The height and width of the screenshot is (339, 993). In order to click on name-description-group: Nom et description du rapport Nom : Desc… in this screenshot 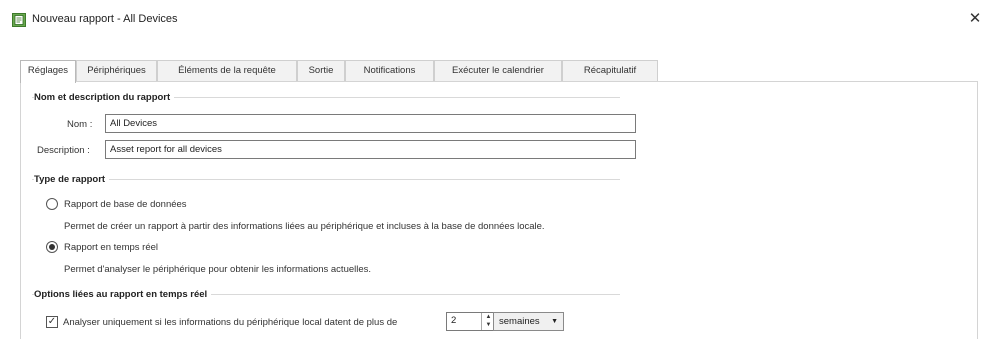, I will do `click(334, 130)`.